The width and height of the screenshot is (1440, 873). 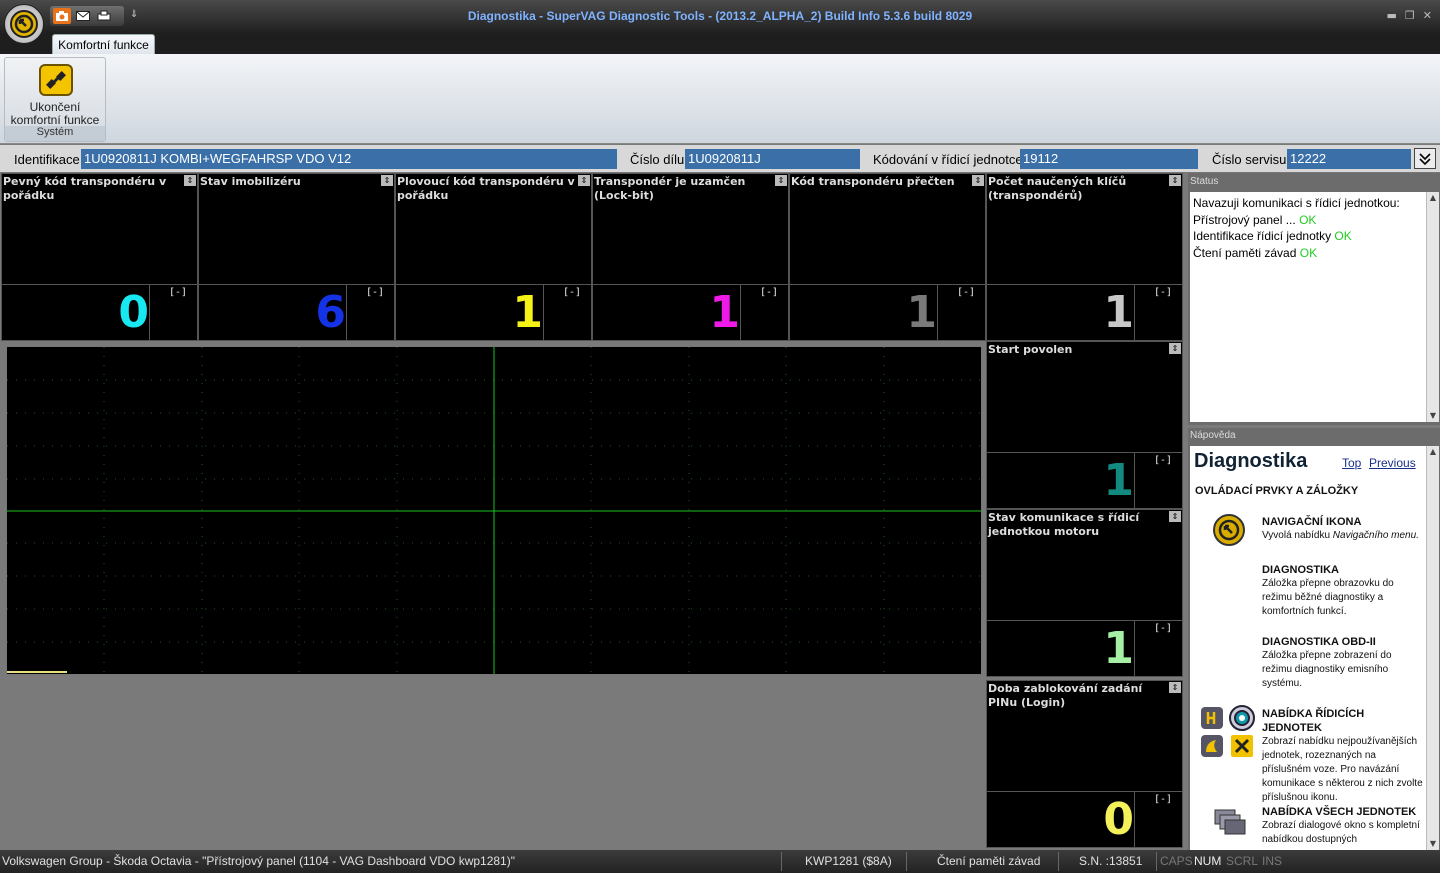 I want to click on restore-button: ❐, so click(x=1410, y=15).